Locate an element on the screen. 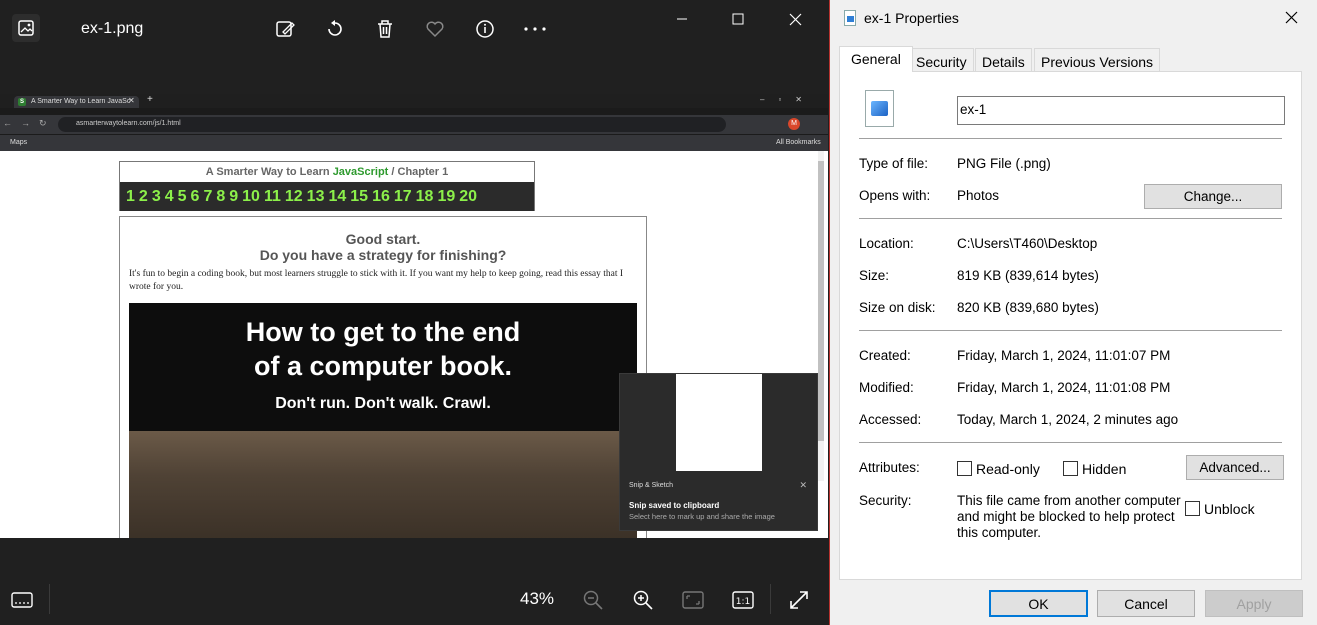 The height and width of the screenshot is (625, 1317). cancel-button: Cancel is located at coordinates (1146, 603).